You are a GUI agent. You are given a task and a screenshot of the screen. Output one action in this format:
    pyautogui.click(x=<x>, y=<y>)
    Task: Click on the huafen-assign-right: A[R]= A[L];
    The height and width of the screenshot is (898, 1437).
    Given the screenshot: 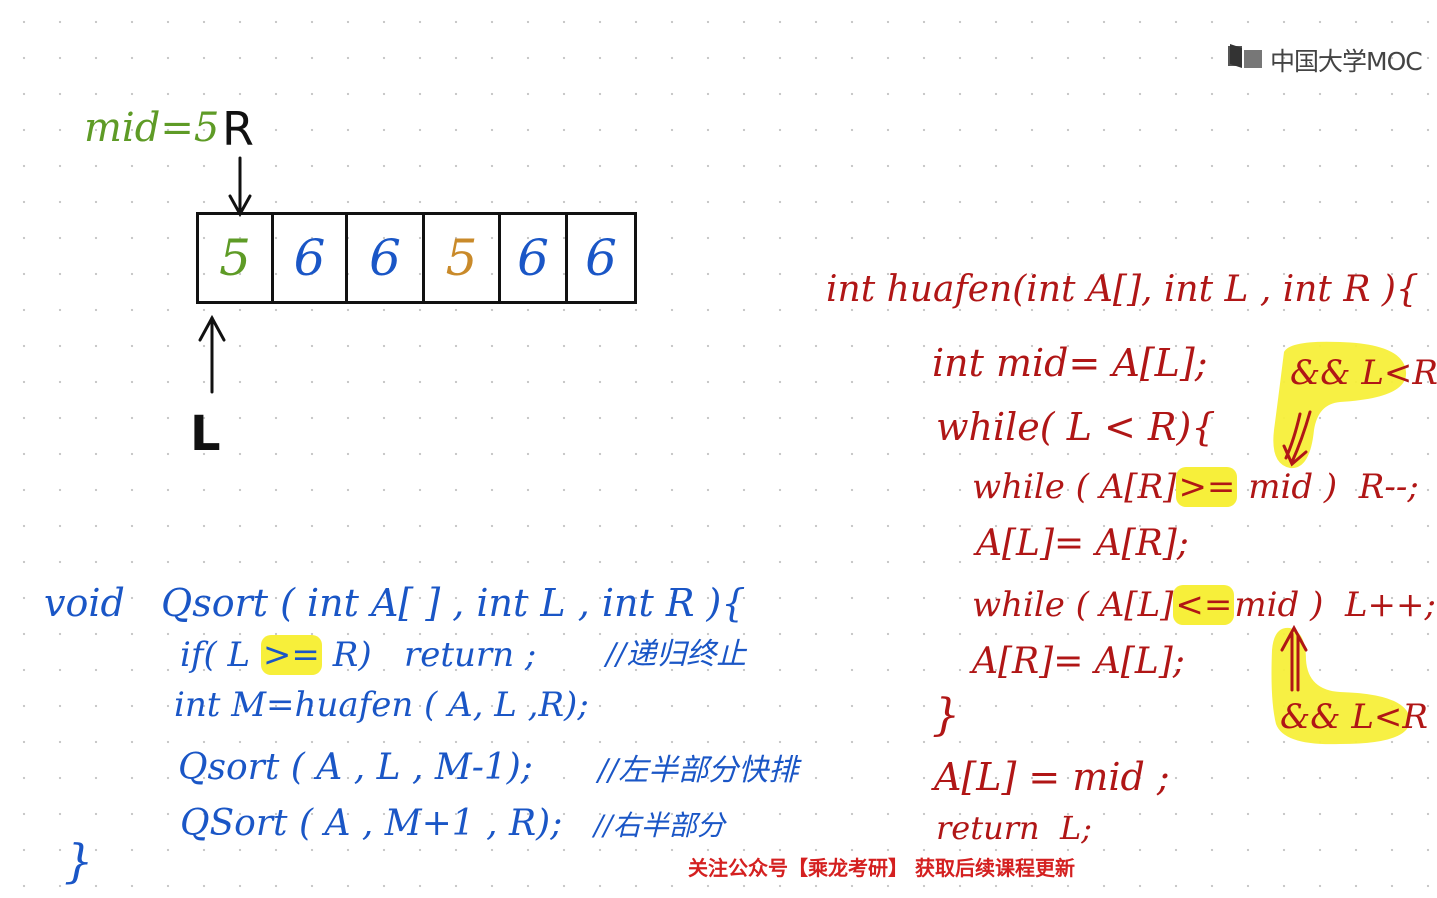 What is the action you would take?
    pyautogui.click(x=1078, y=661)
    